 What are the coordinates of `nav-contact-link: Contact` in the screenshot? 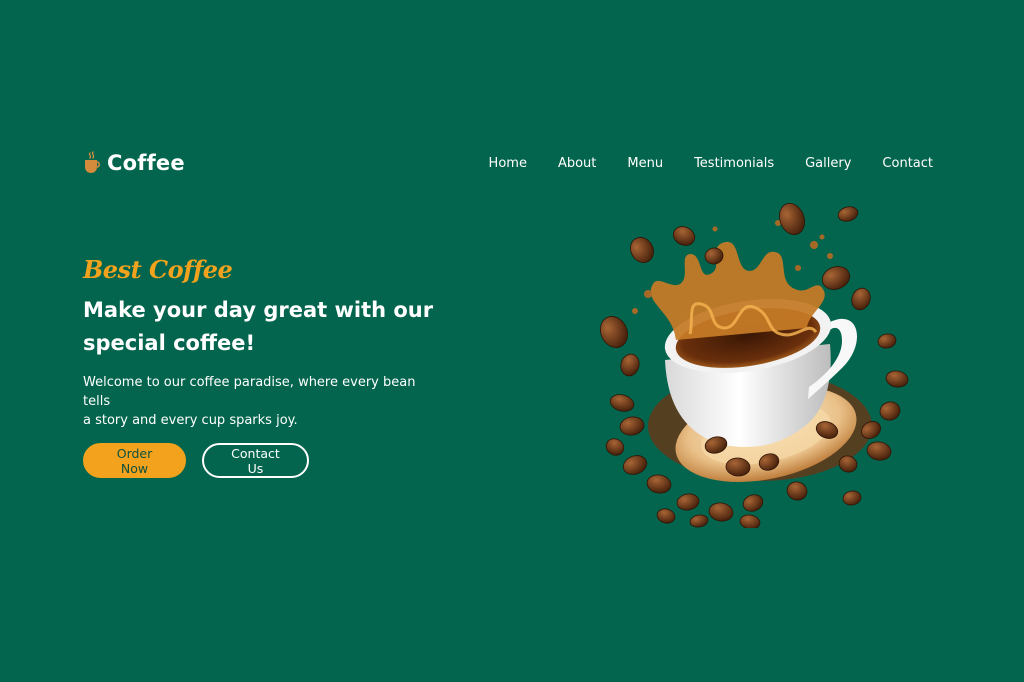 It's located at (907, 163).